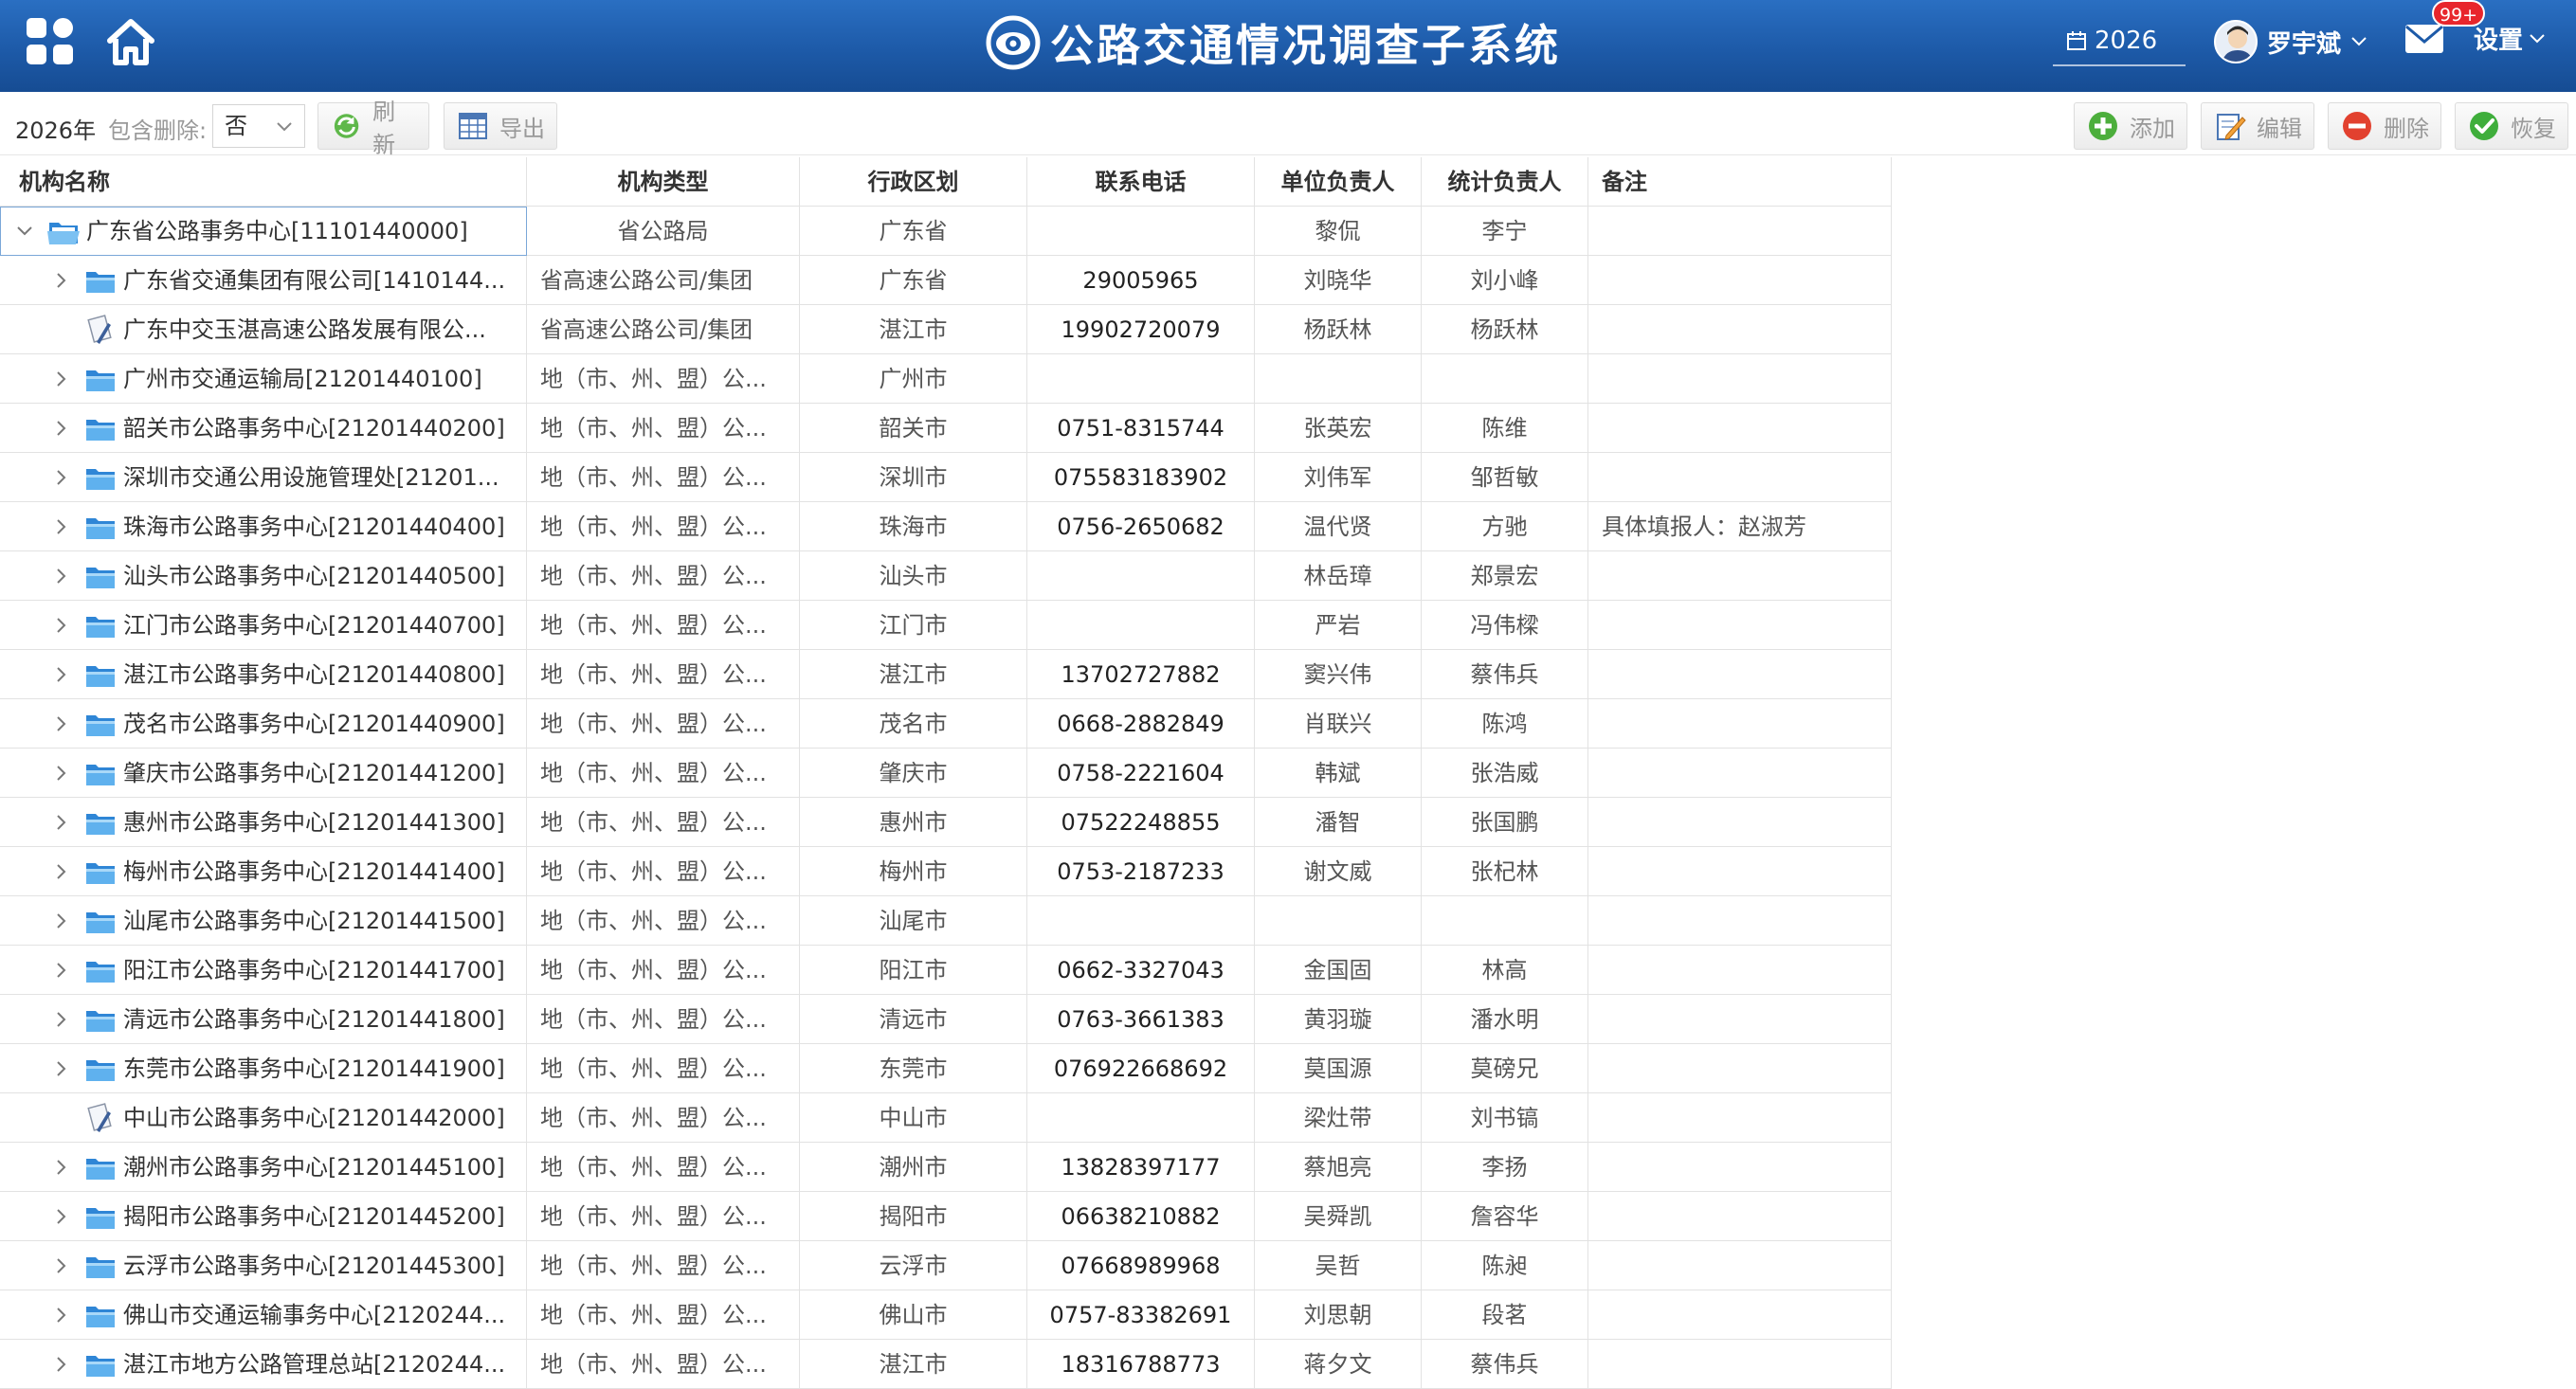 This screenshot has width=2576, height=1389. Describe the element at coordinates (2290, 41) in the screenshot. I see `user-menu: 罗宇斌` at that location.